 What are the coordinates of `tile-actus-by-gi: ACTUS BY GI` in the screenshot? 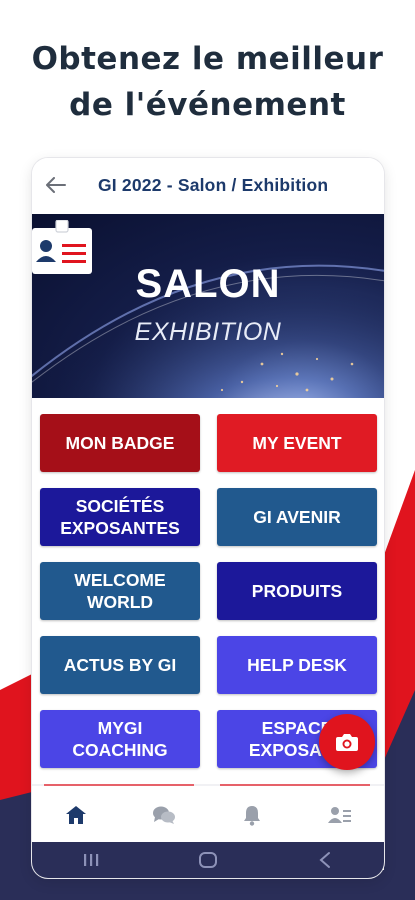 It's located at (120, 665).